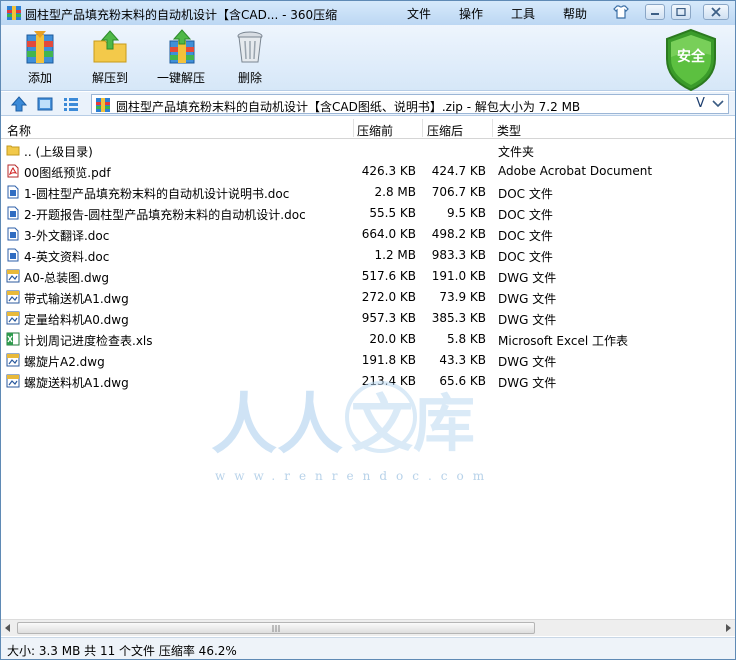 The width and height of the screenshot is (736, 660). What do you see at coordinates (458, 234) in the screenshot?
I see `file-compressed-size: 498.2 KB` at bounding box center [458, 234].